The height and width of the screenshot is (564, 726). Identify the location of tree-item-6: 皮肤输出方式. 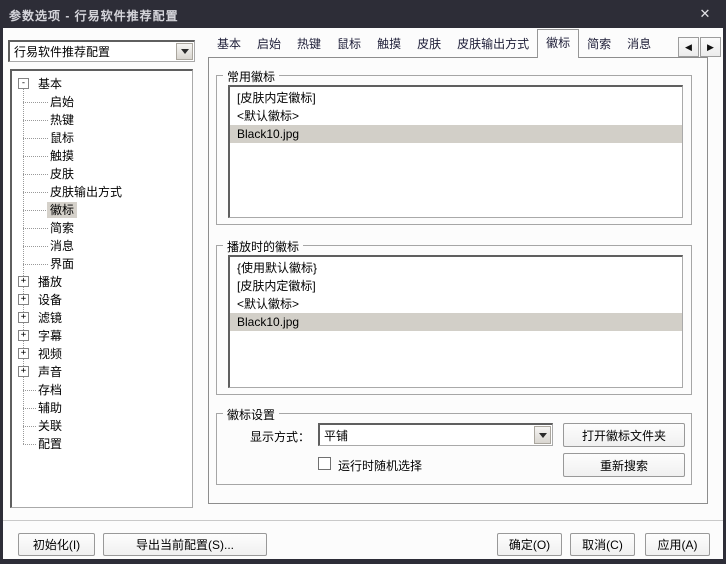
(102, 192).